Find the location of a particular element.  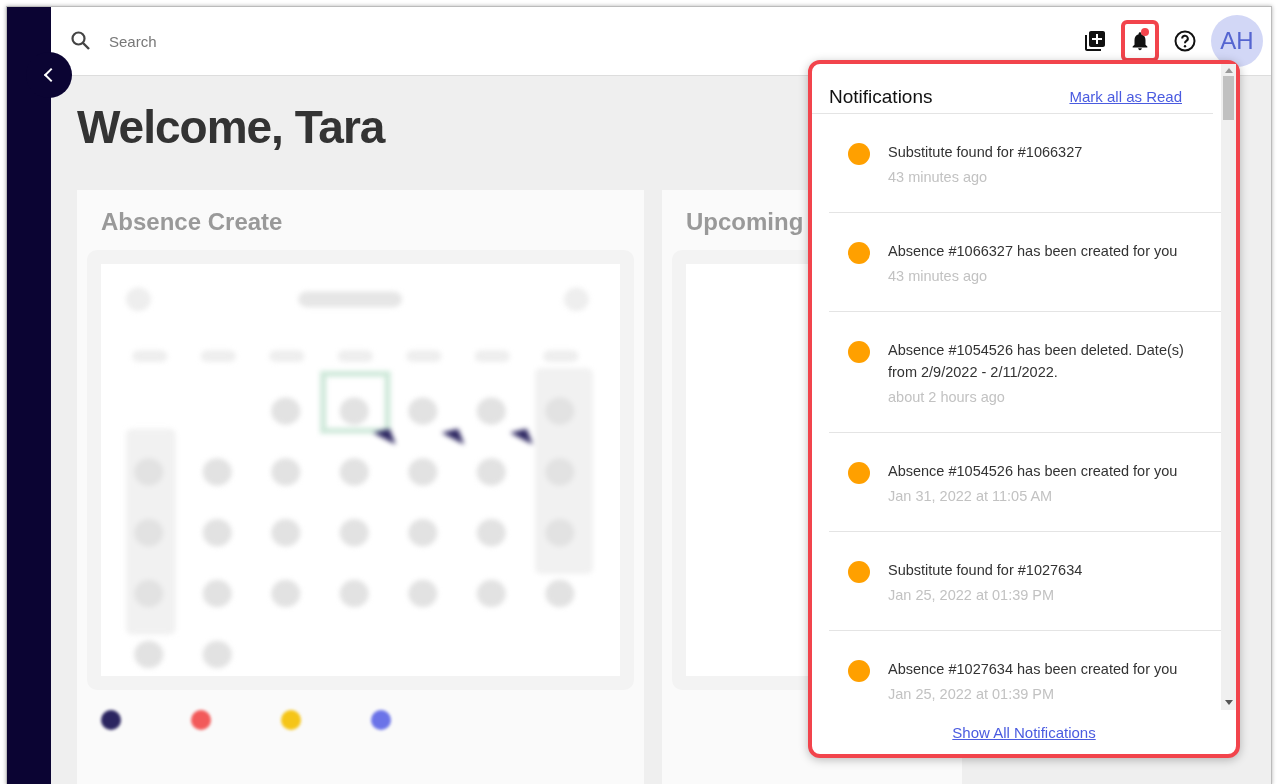

user-avatar: AH is located at coordinates (1237, 41).